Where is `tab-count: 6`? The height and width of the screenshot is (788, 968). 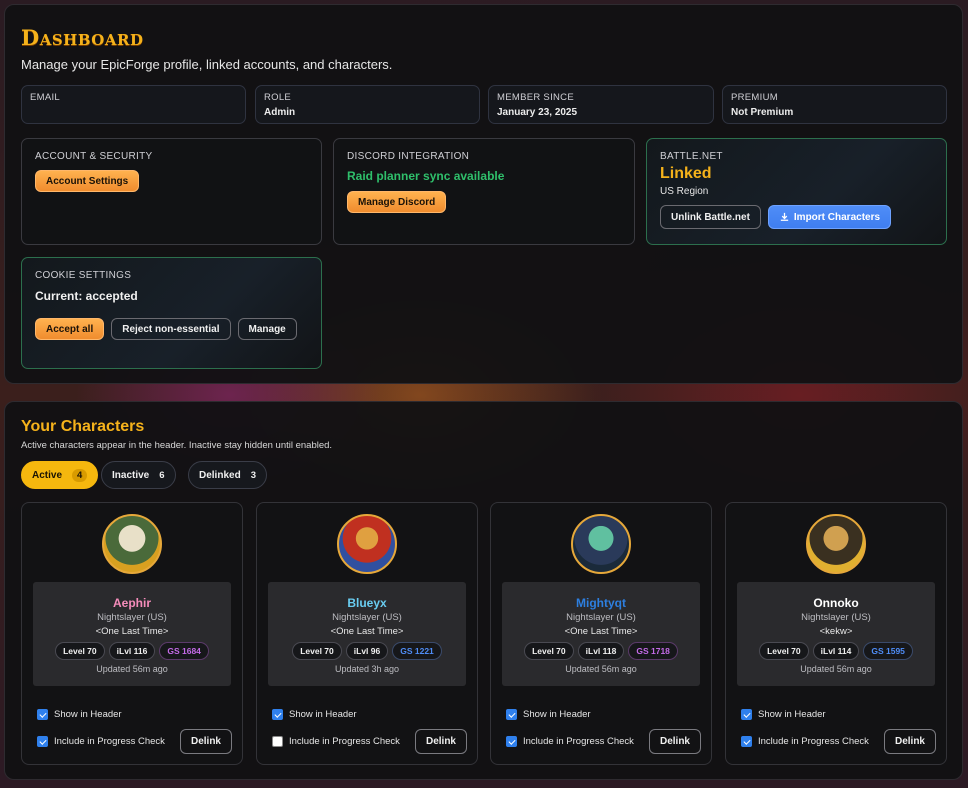 tab-count: 6 is located at coordinates (162, 475).